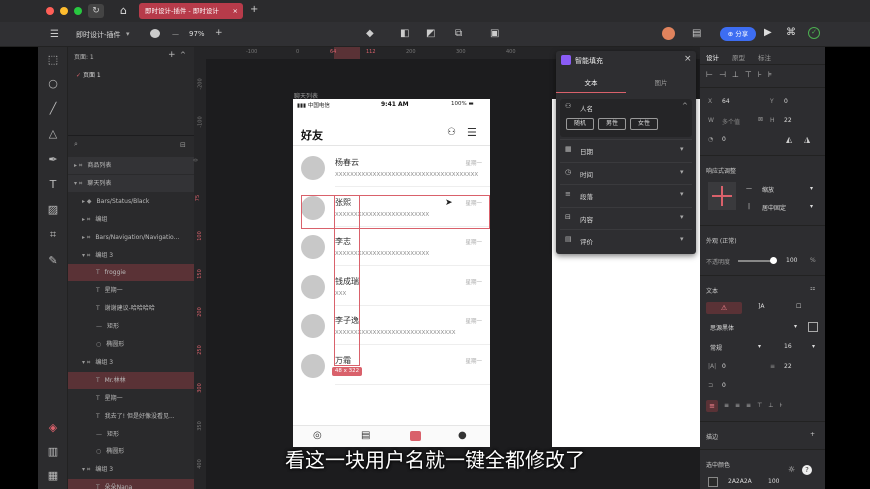  What do you see at coordinates (812, 288) in the screenshot?
I see `text-settings-icon: ⚏` at bounding box center [812, 288].